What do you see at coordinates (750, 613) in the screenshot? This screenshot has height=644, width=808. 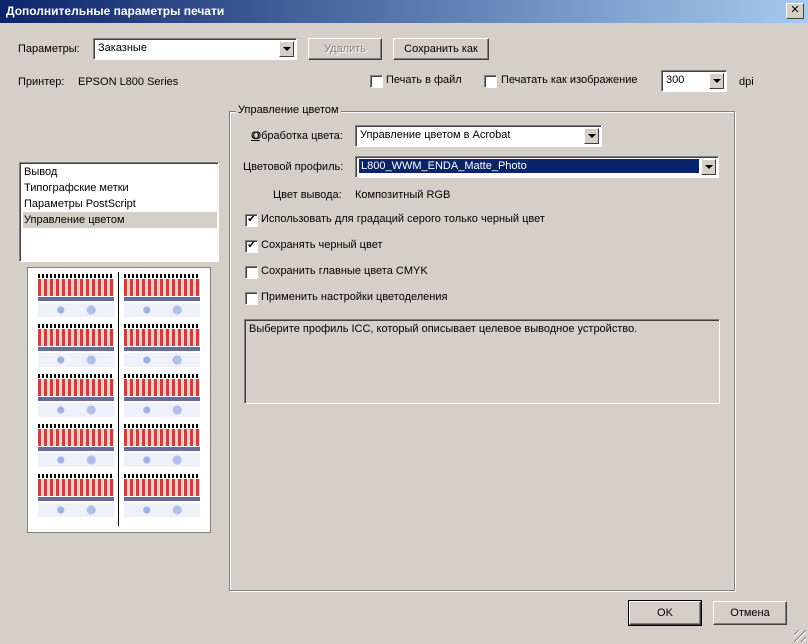 I see `cancel-button: Отмена` at bounding box center [750, 613].